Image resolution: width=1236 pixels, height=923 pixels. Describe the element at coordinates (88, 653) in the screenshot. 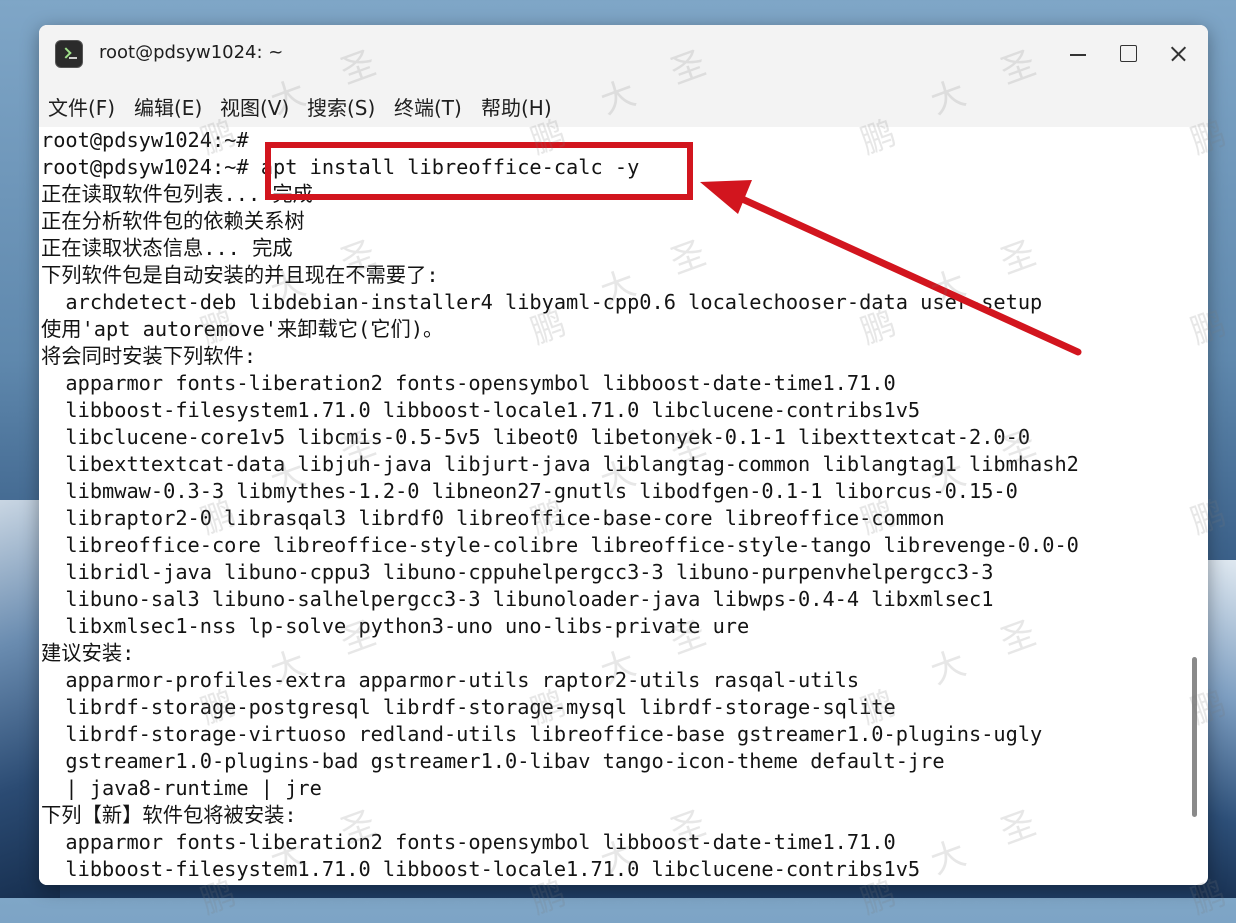

I see `terminal-line: 建议安装:` at that location.